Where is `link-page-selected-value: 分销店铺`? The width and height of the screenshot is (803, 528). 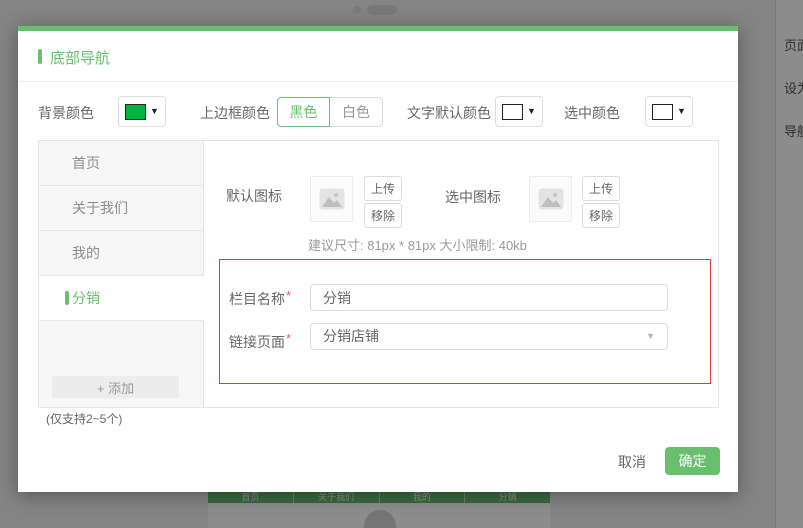
link-page-selected-value: 分销店铺 is located at coordinates (351, 336).